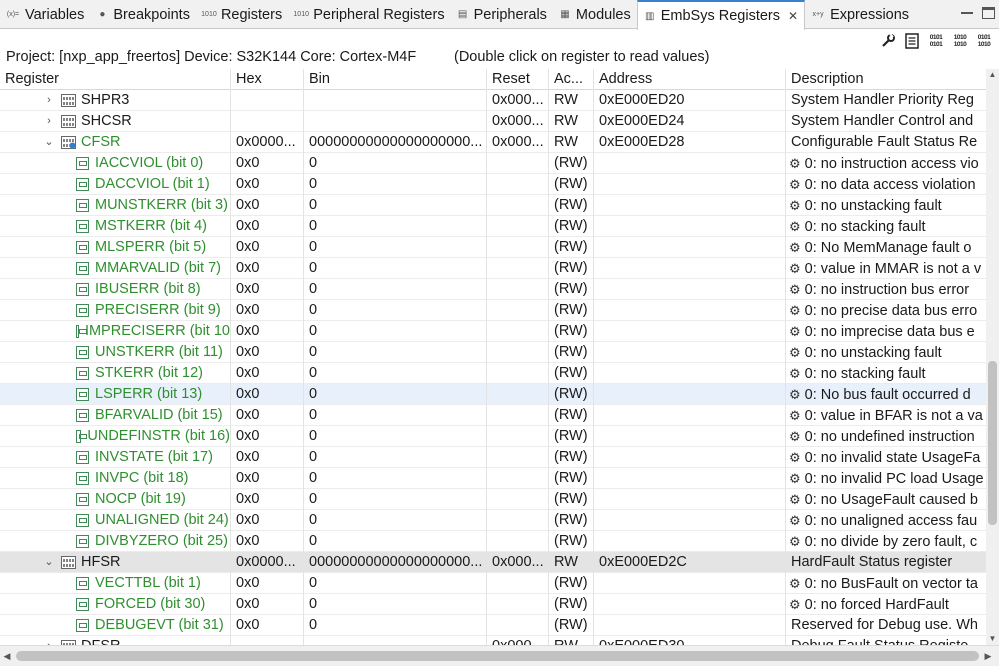  Describe the element at coordinates (984, 41) in the screenshot. I see `binary-format-icon-3: 0101 1010` at that location.